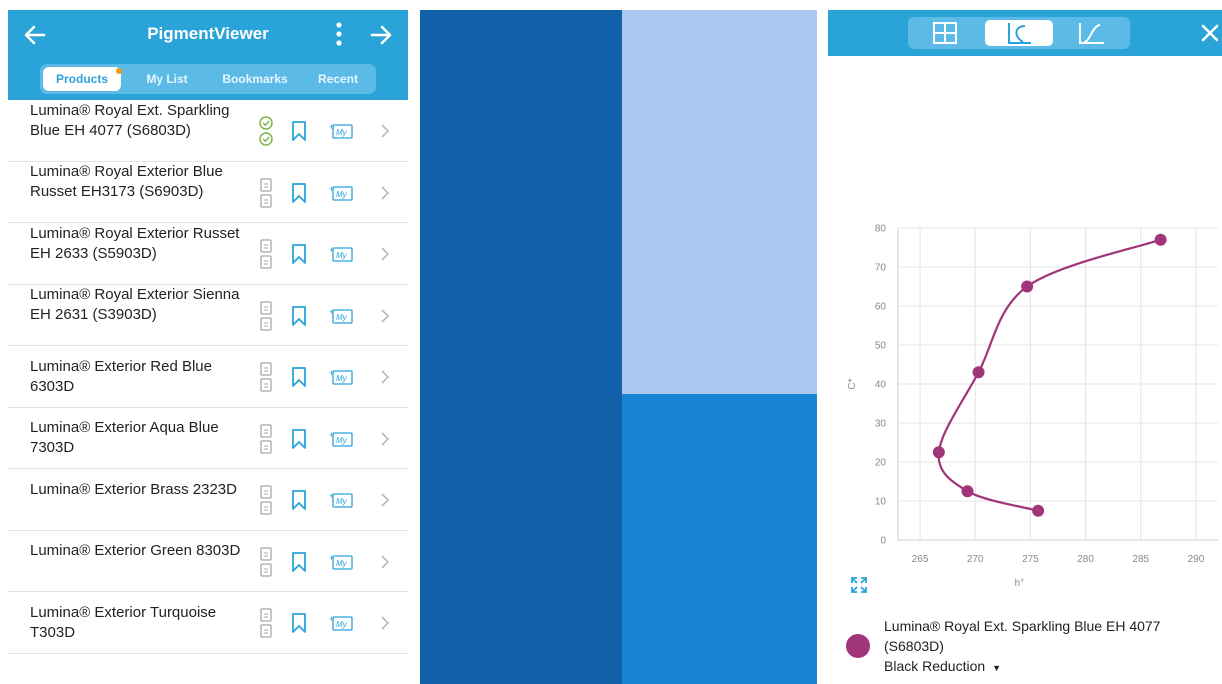  I want to click on product-name: Lumina® Exterior Brass 2323D, so click(133, 489).